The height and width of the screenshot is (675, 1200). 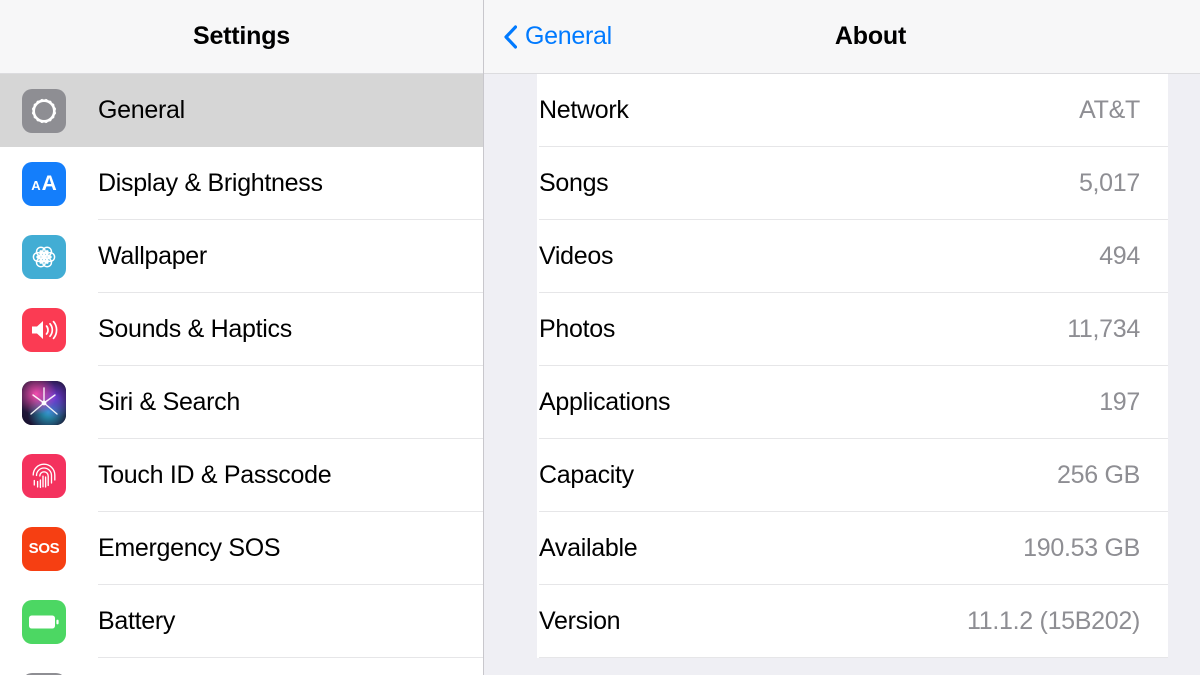 I want to click on info-row-capacity: Capacity 256 GB, so click(x=852, y=475).